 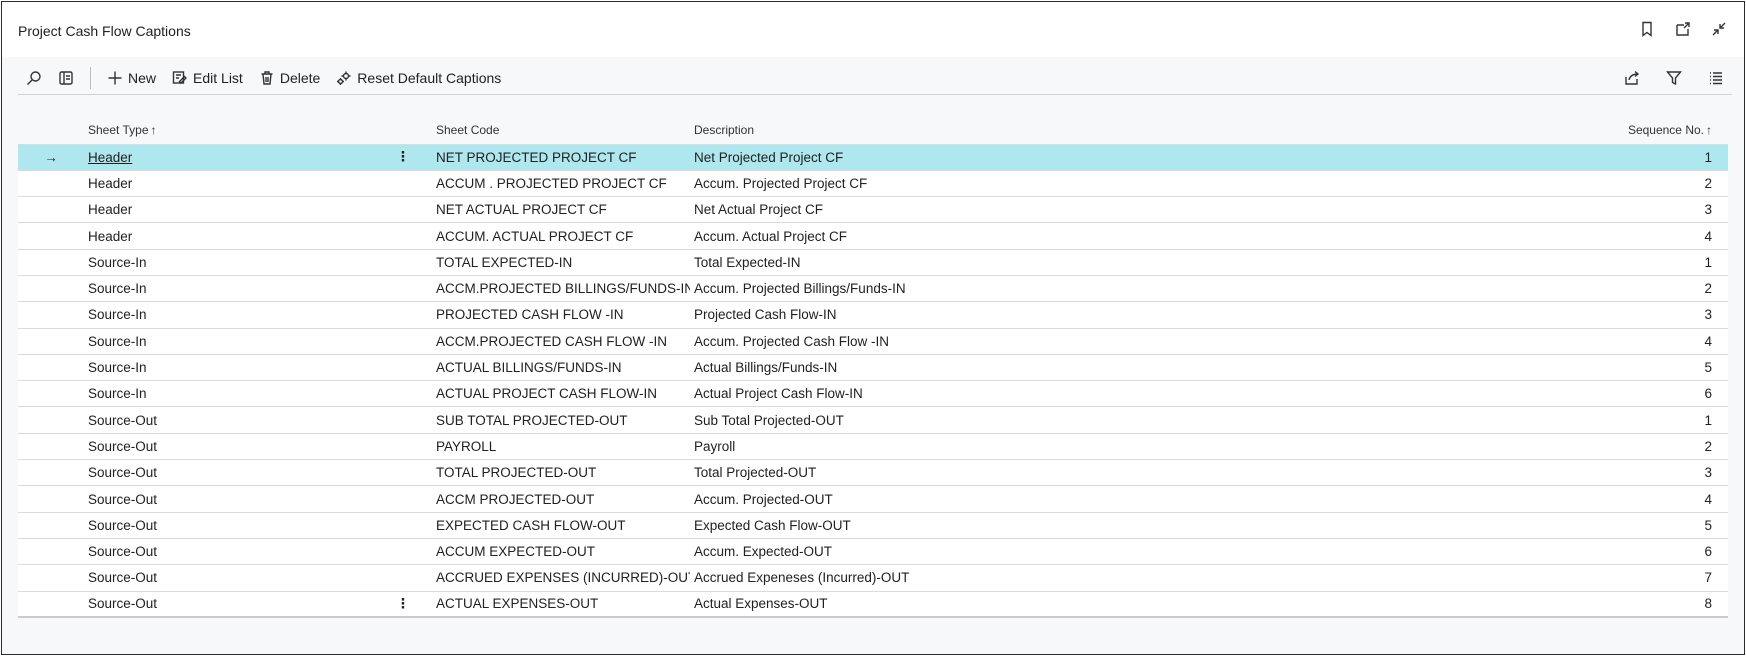 I want to click on reset-default-captions-button: Reset Default Captions, so click(x=418, y=78).